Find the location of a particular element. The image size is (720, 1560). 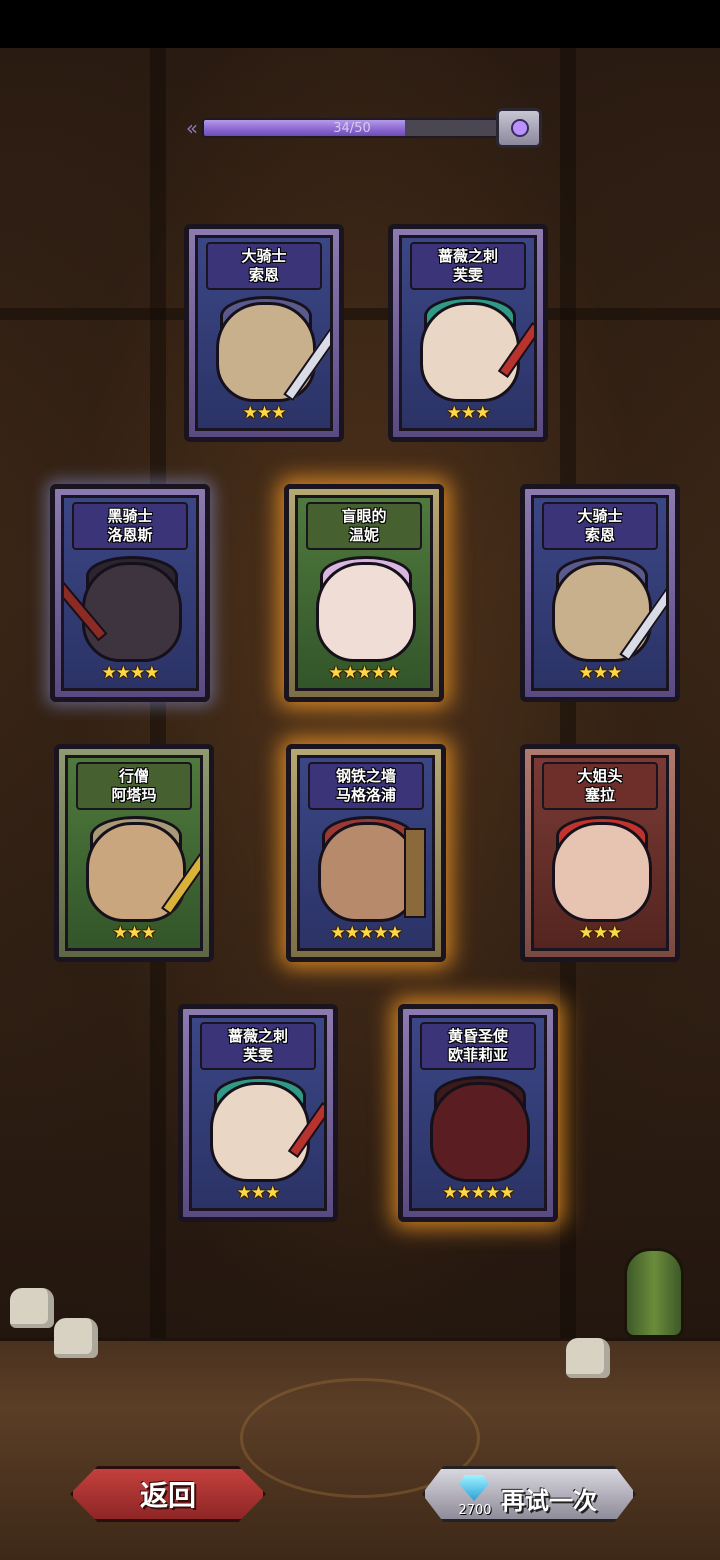

hero-name-plate: 盲眼的 温妮 is located at coordinates (364, 526).